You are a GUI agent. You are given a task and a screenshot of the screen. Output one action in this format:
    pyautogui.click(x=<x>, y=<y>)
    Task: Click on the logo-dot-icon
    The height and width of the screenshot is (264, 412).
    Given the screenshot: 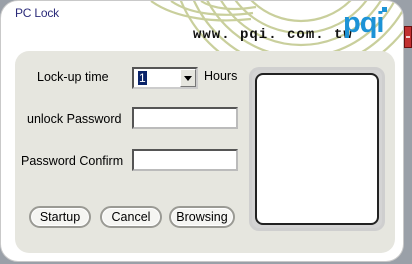 What is the action you would take?
    pyautogui.click(x=384, y=9)
    